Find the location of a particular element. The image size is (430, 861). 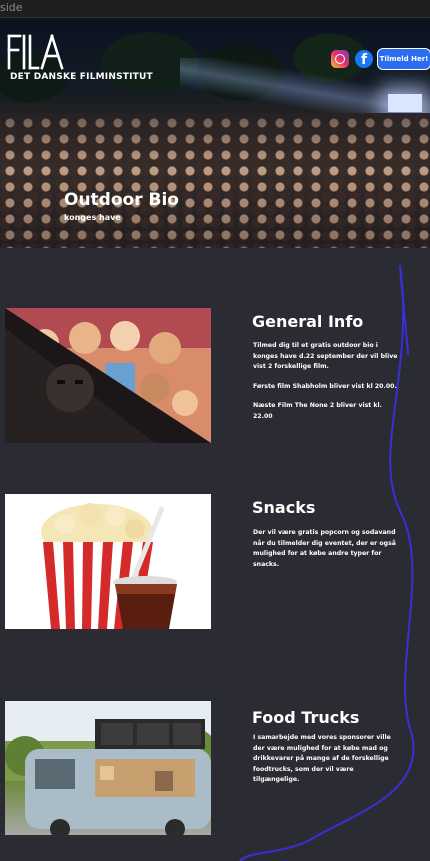

cinema-screen is located at coordinates (405, 103).